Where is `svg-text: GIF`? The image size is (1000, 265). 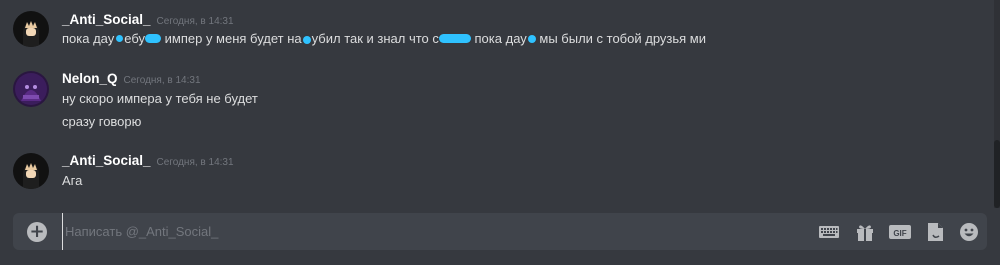
svg-text: GIF is located at coordinates (899, 233).